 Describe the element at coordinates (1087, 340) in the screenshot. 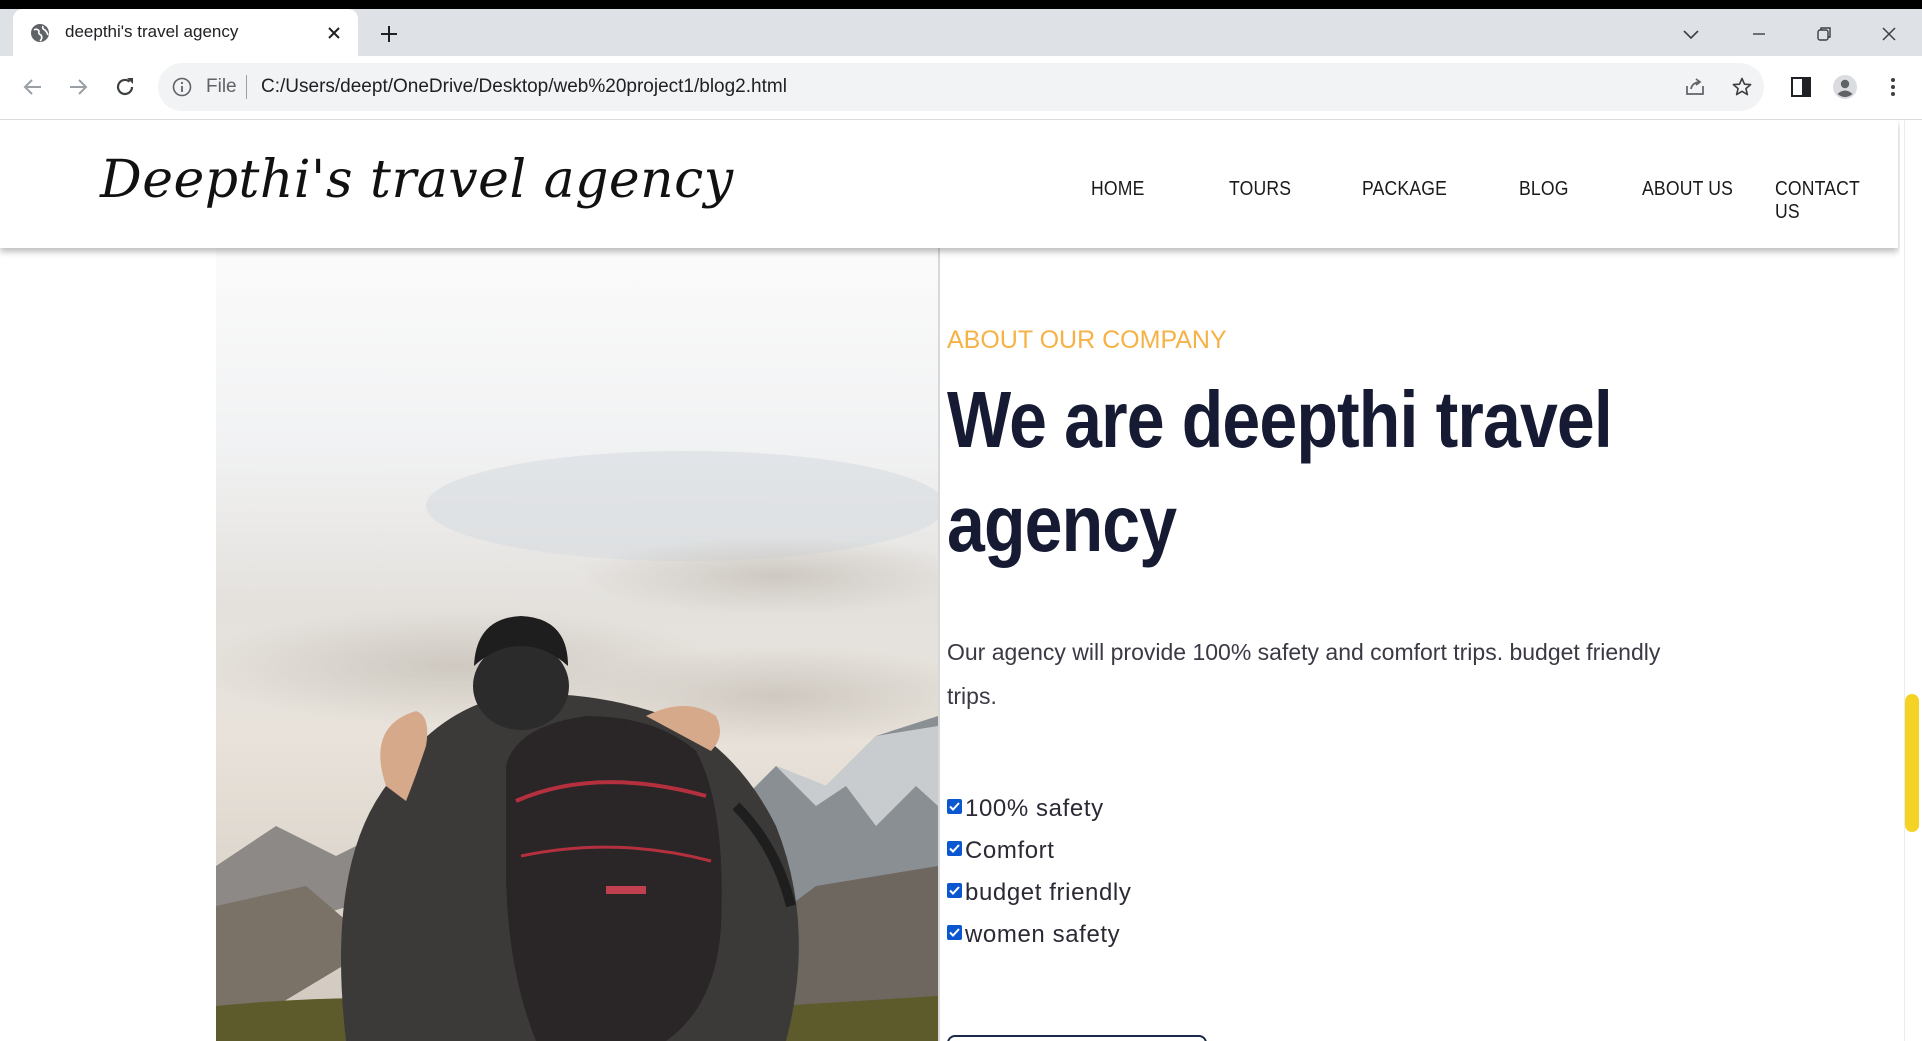

I see `section-eyebrow: ABOUT OUR COMPANY` at that location.